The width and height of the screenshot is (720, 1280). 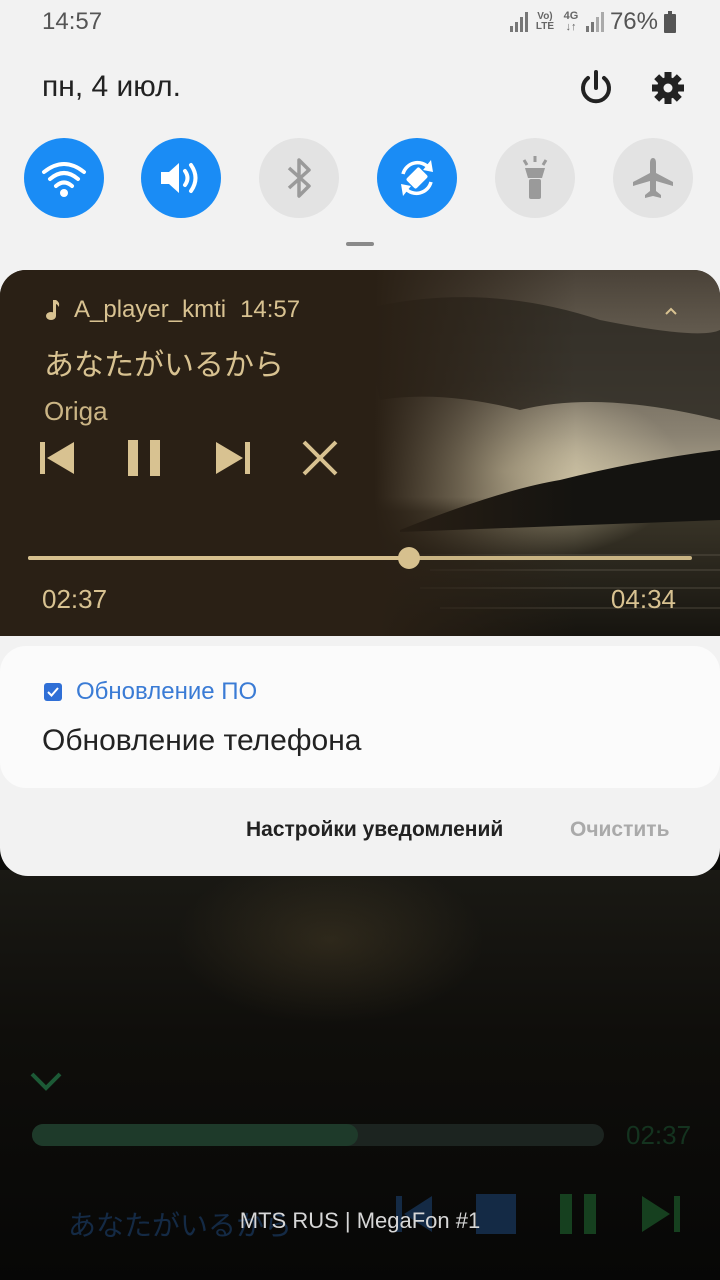 I want to click on media-track-title: あなたがいるから, so click(x=164, y=365).